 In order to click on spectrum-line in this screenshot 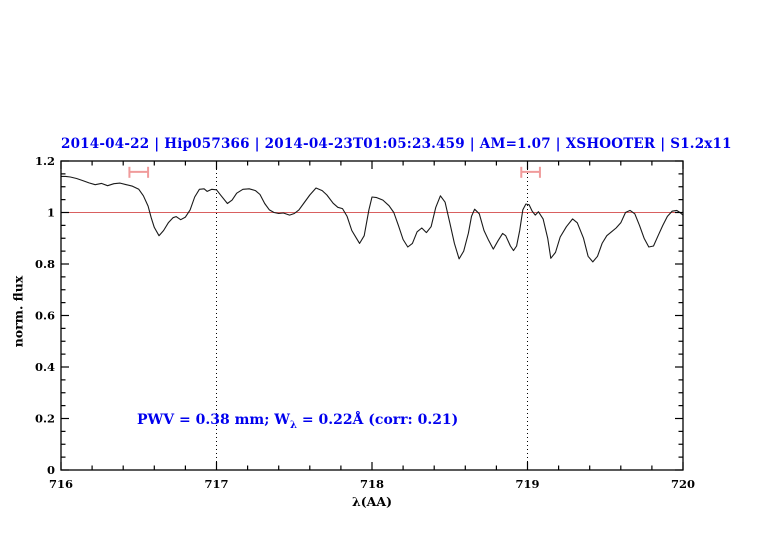, I will do `click(372, 219)`.